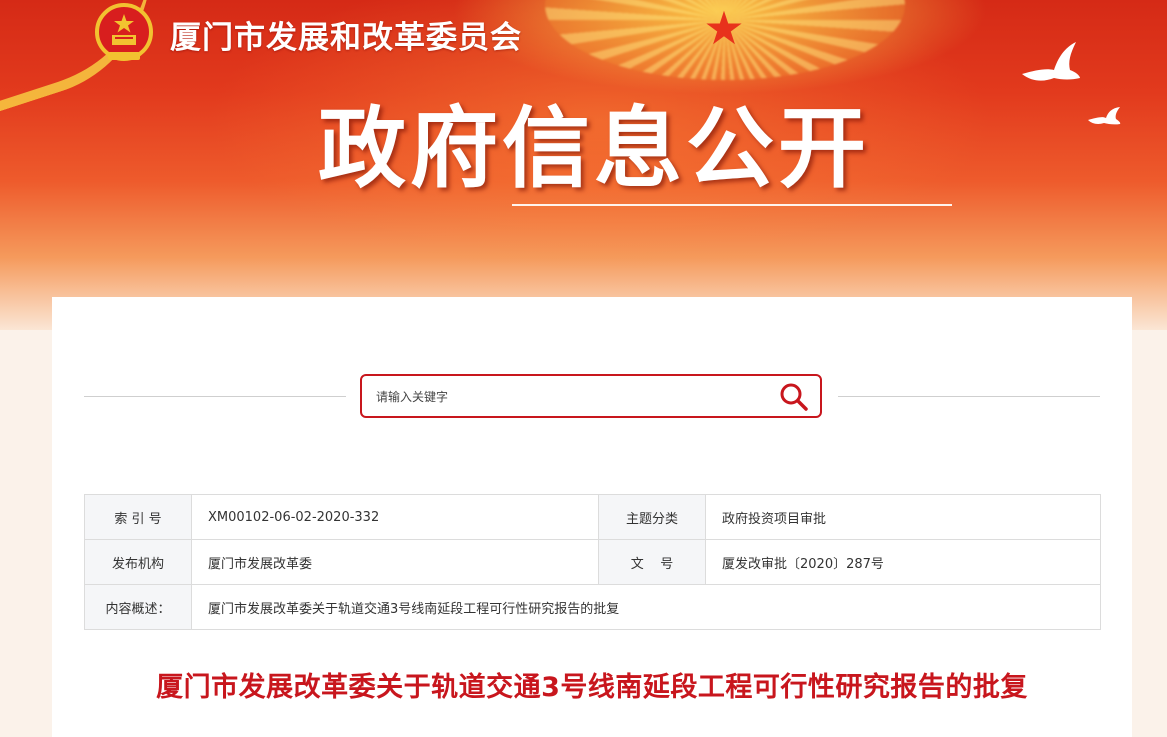  What do you see at coordinates (724, 28) in the screenshot?
I see `star-icon: ★` at bounding box center [724, 28].